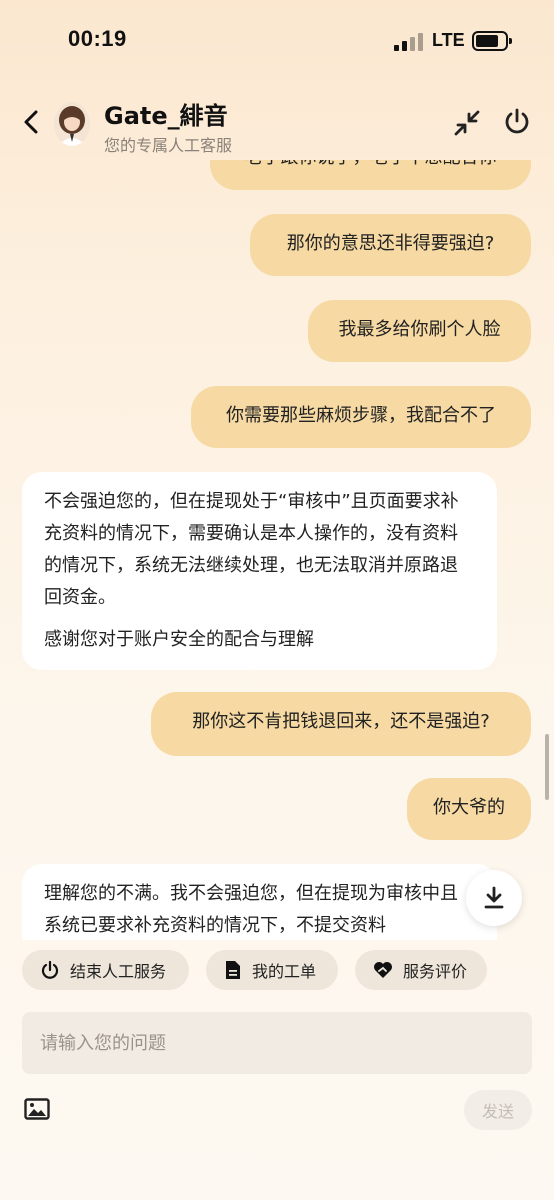 This screenshot has height=1200, width=554. Describe the element at coordinates (277, 1043) in the screenshot. I see `message-input` at that location.